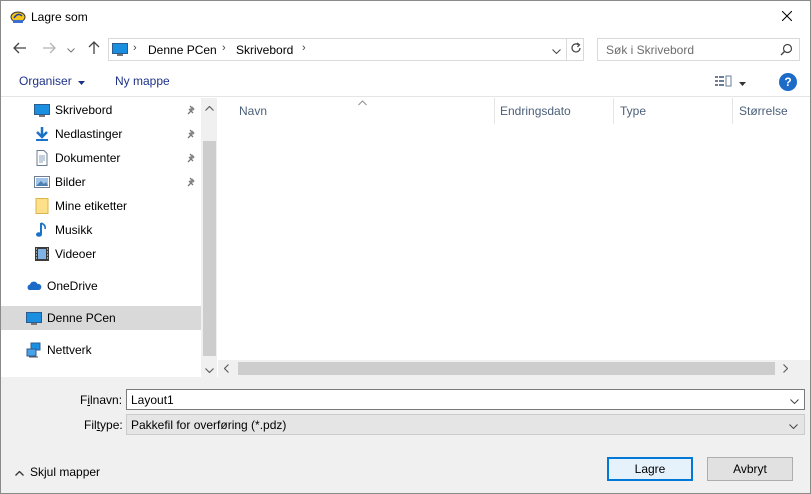 The width and height of the screenshot is (811, 494). What do you see at coordinates (786, 51) in the screenshot?
I see `search-icon` at bounding box center [786, 51].